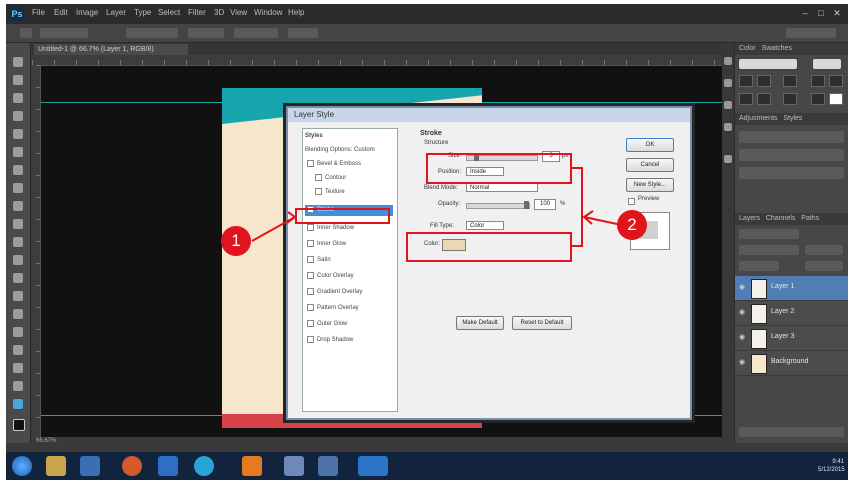 The width and height of the screenshot is (854, 484). What do you see at coordinates (502, 187) in the screenshot?
I see `blend-mode-select: Normal` at bounding box center [502, 187].